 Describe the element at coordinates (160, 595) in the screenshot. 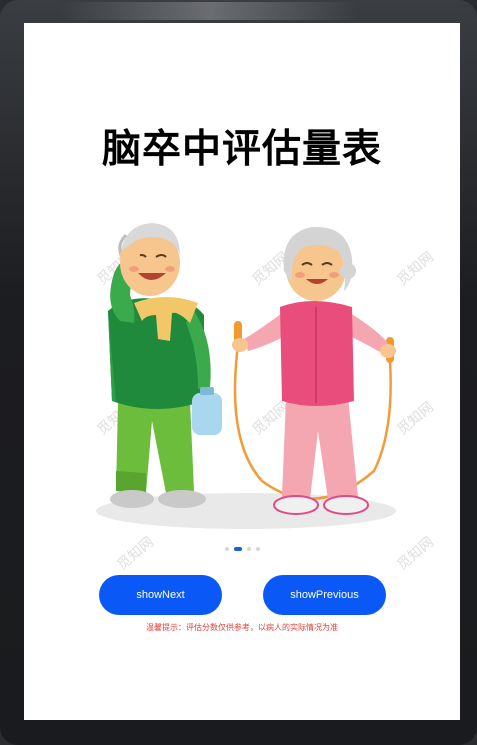

I see `show-next-button: showNext` at that location.